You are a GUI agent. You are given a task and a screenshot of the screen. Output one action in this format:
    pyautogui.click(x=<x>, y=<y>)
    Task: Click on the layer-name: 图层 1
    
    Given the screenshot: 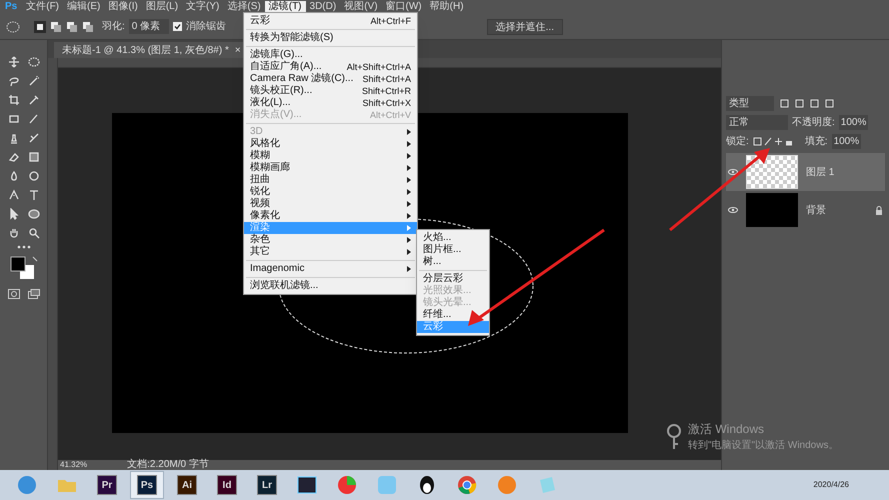 What is the action you would take?
    pyautogui.click(x=821, y=173)
    